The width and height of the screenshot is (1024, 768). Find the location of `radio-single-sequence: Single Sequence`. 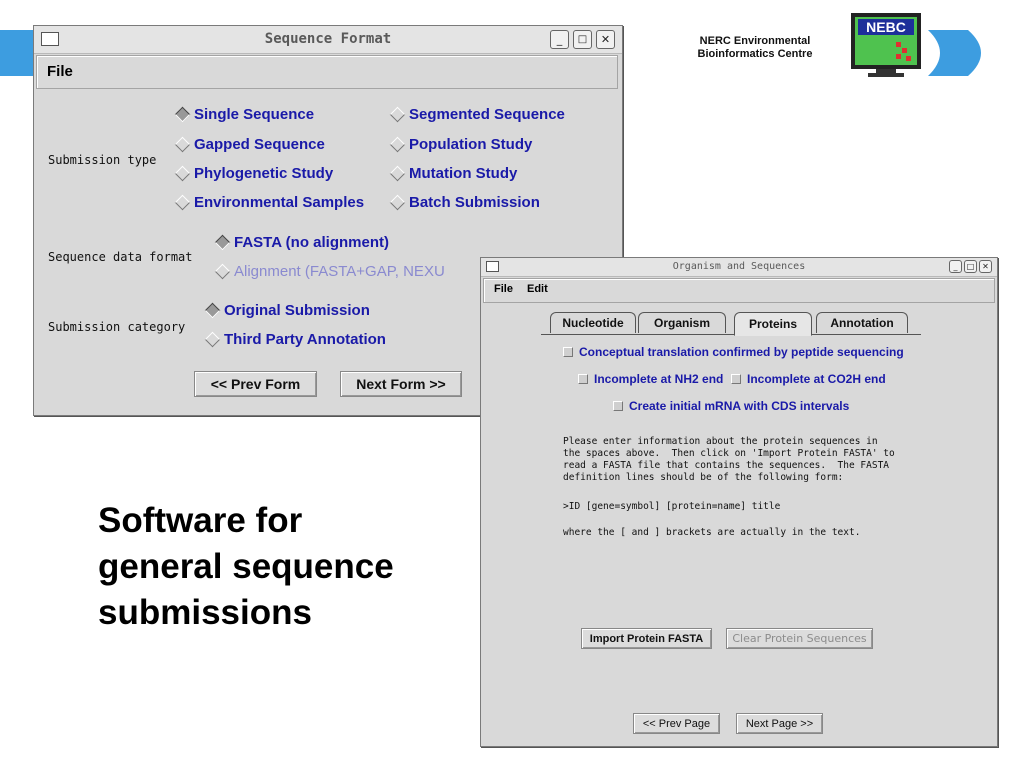

radio-single-sequence: Single Sequence is located at coordinates (244, 114).